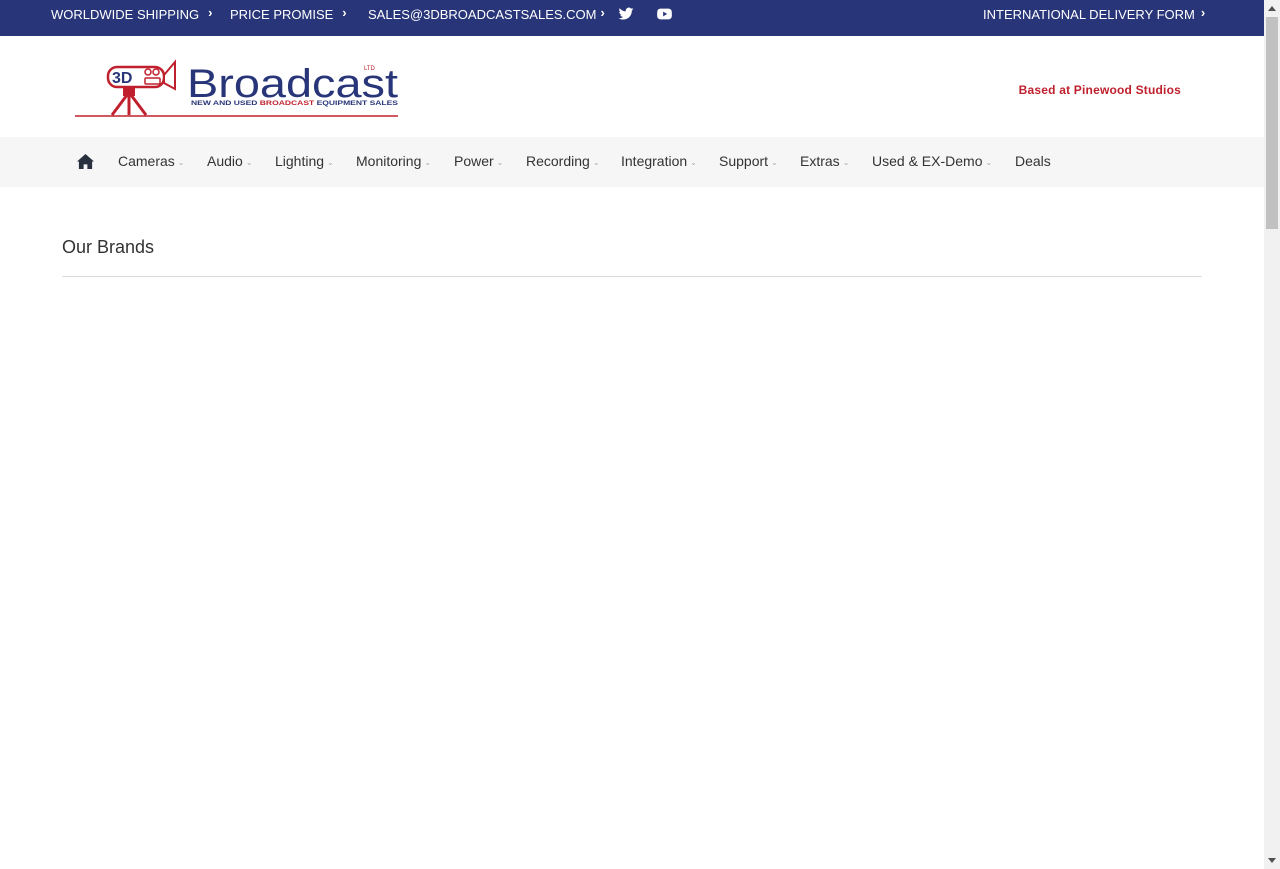 This screenshot has width=1280, height=869. I want to click on scrollbar-thumb, so click(1272, 123).